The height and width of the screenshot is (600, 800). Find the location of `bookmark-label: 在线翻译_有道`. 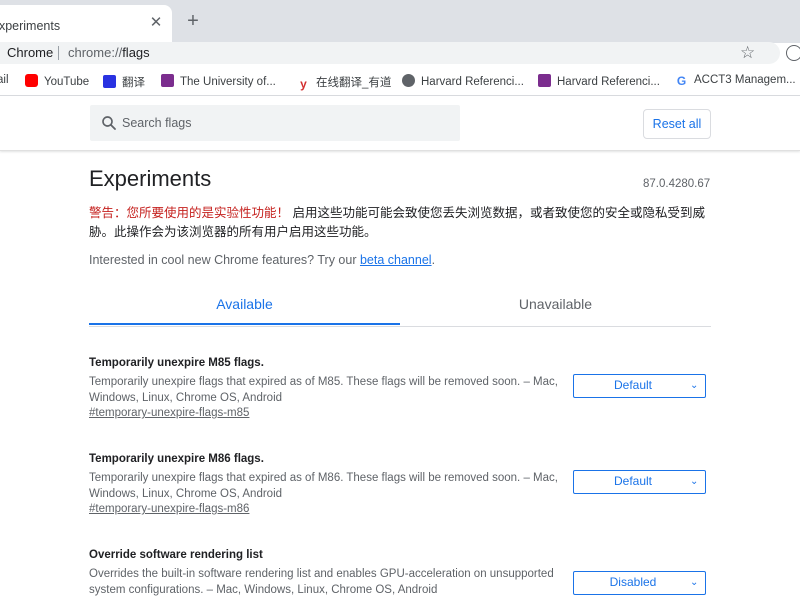

bookmark-label: 在线翻译_有道 is located at coordinates (354, 83).